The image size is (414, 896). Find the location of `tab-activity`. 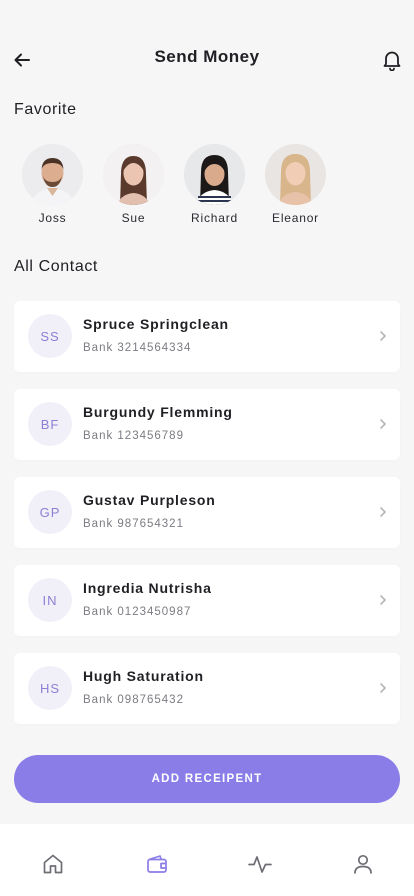

tab-activity is located at coordinates (260, 864).